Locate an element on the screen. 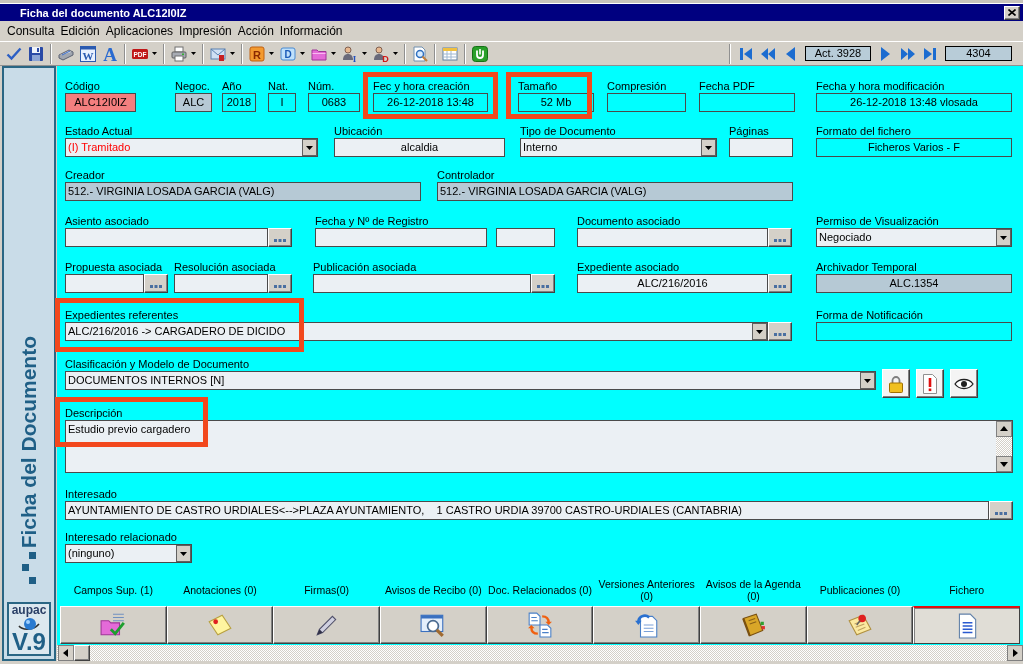 The width and height of the screenshot is (1023, 664). scroll-thumb is located at coordinates (82, 653).